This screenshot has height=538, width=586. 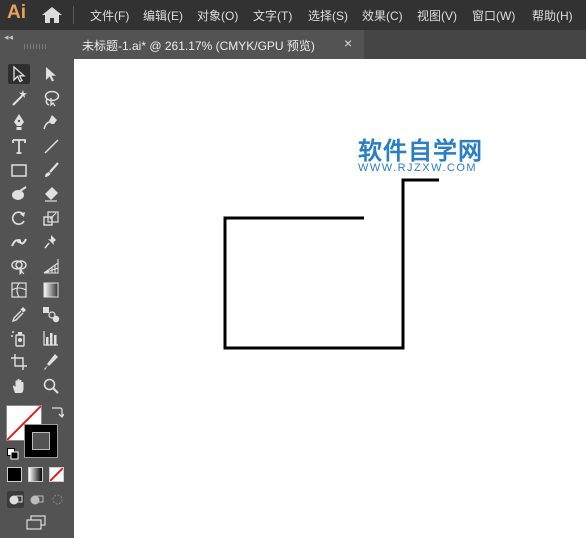 I want to click on hand-icon, so click(x=18, y=385).